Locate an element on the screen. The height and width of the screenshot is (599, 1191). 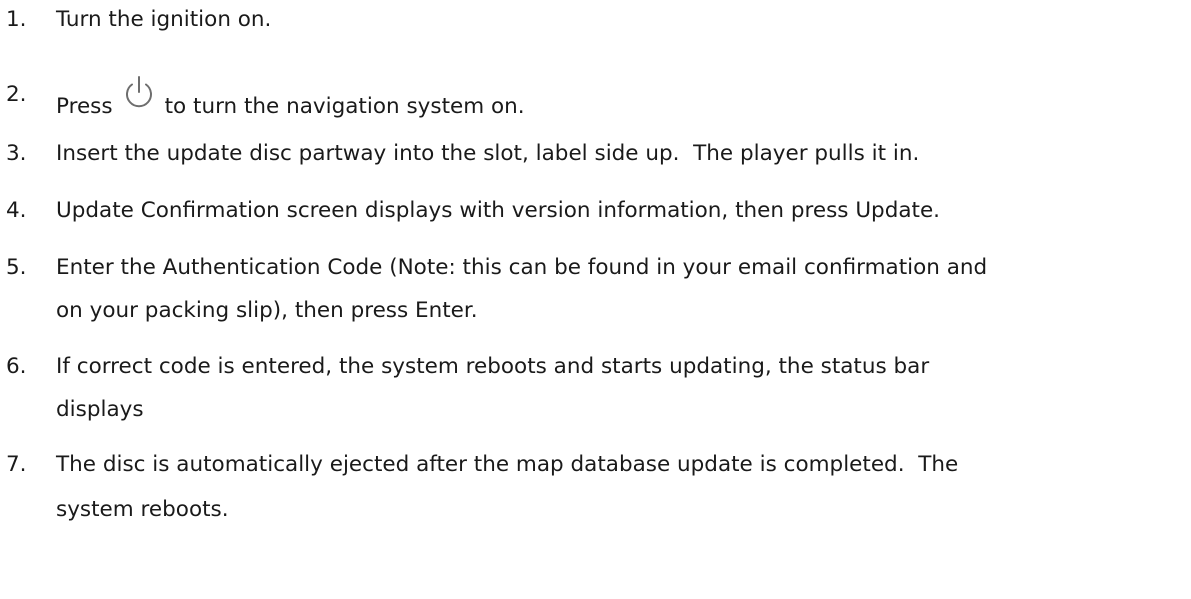
step-number: 3. is located at coordinates (16, 153).